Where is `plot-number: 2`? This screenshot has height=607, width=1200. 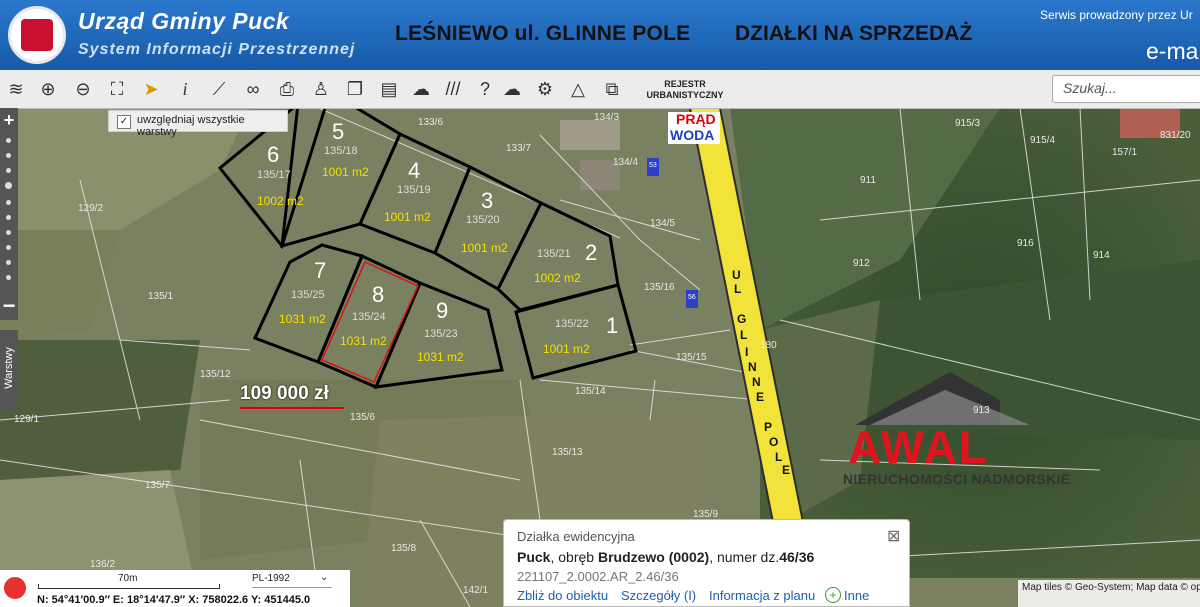
plot-number: 2 is located at coordinates (591, 252).